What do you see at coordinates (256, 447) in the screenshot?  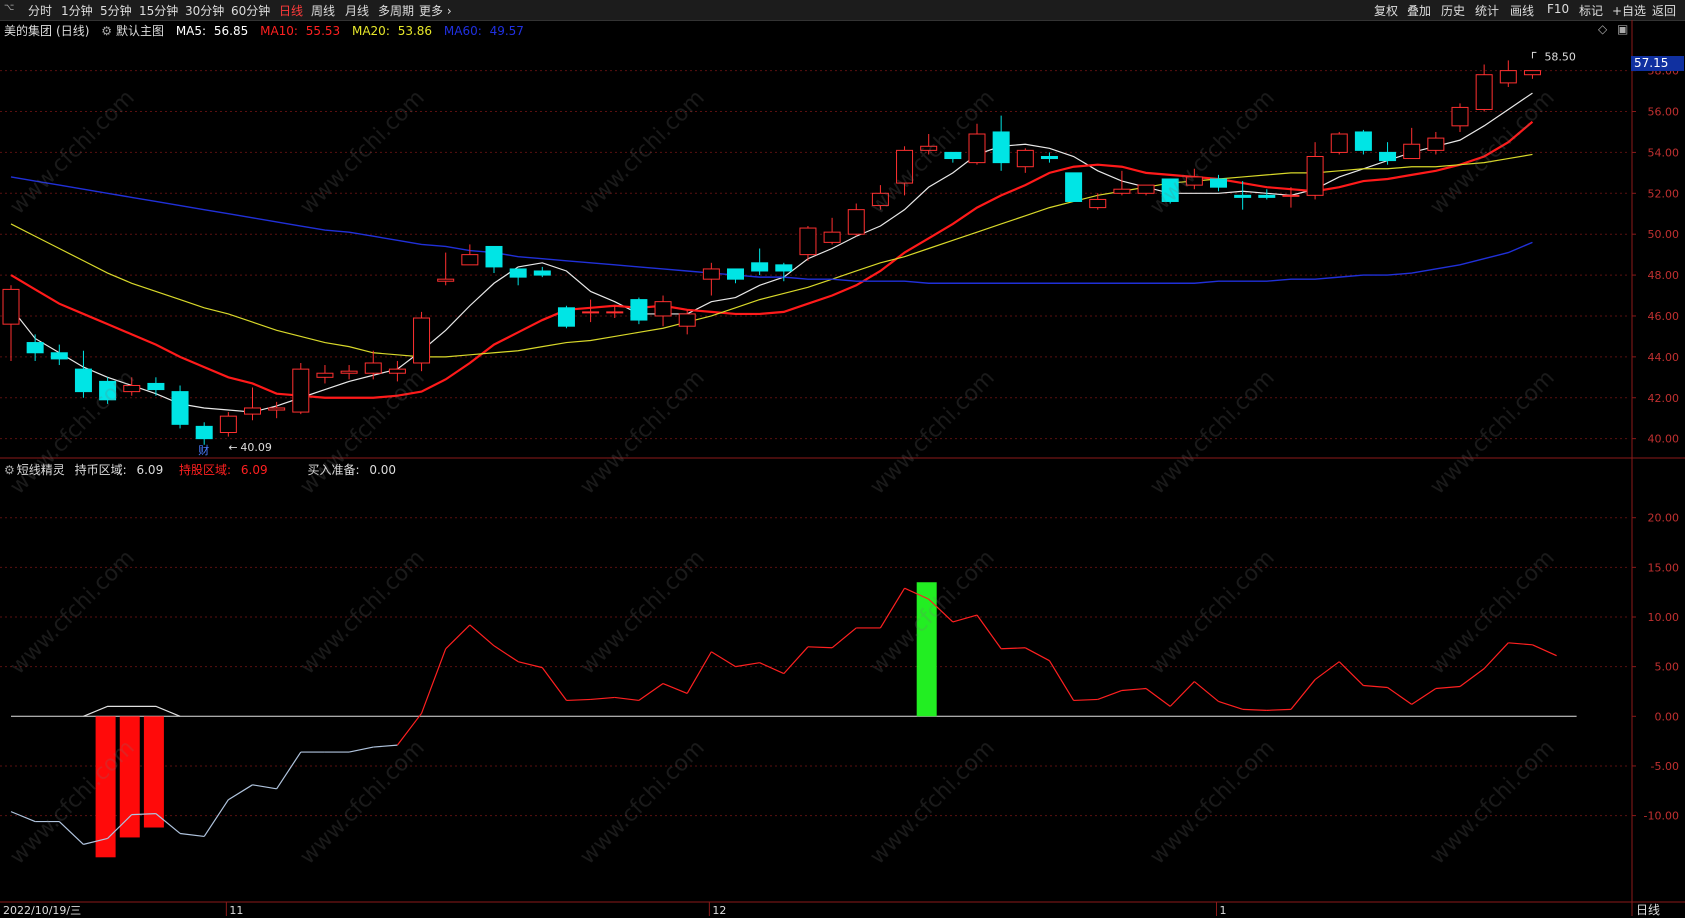 I see `low-price-label: 40.09` at bounding box center [256, 447].